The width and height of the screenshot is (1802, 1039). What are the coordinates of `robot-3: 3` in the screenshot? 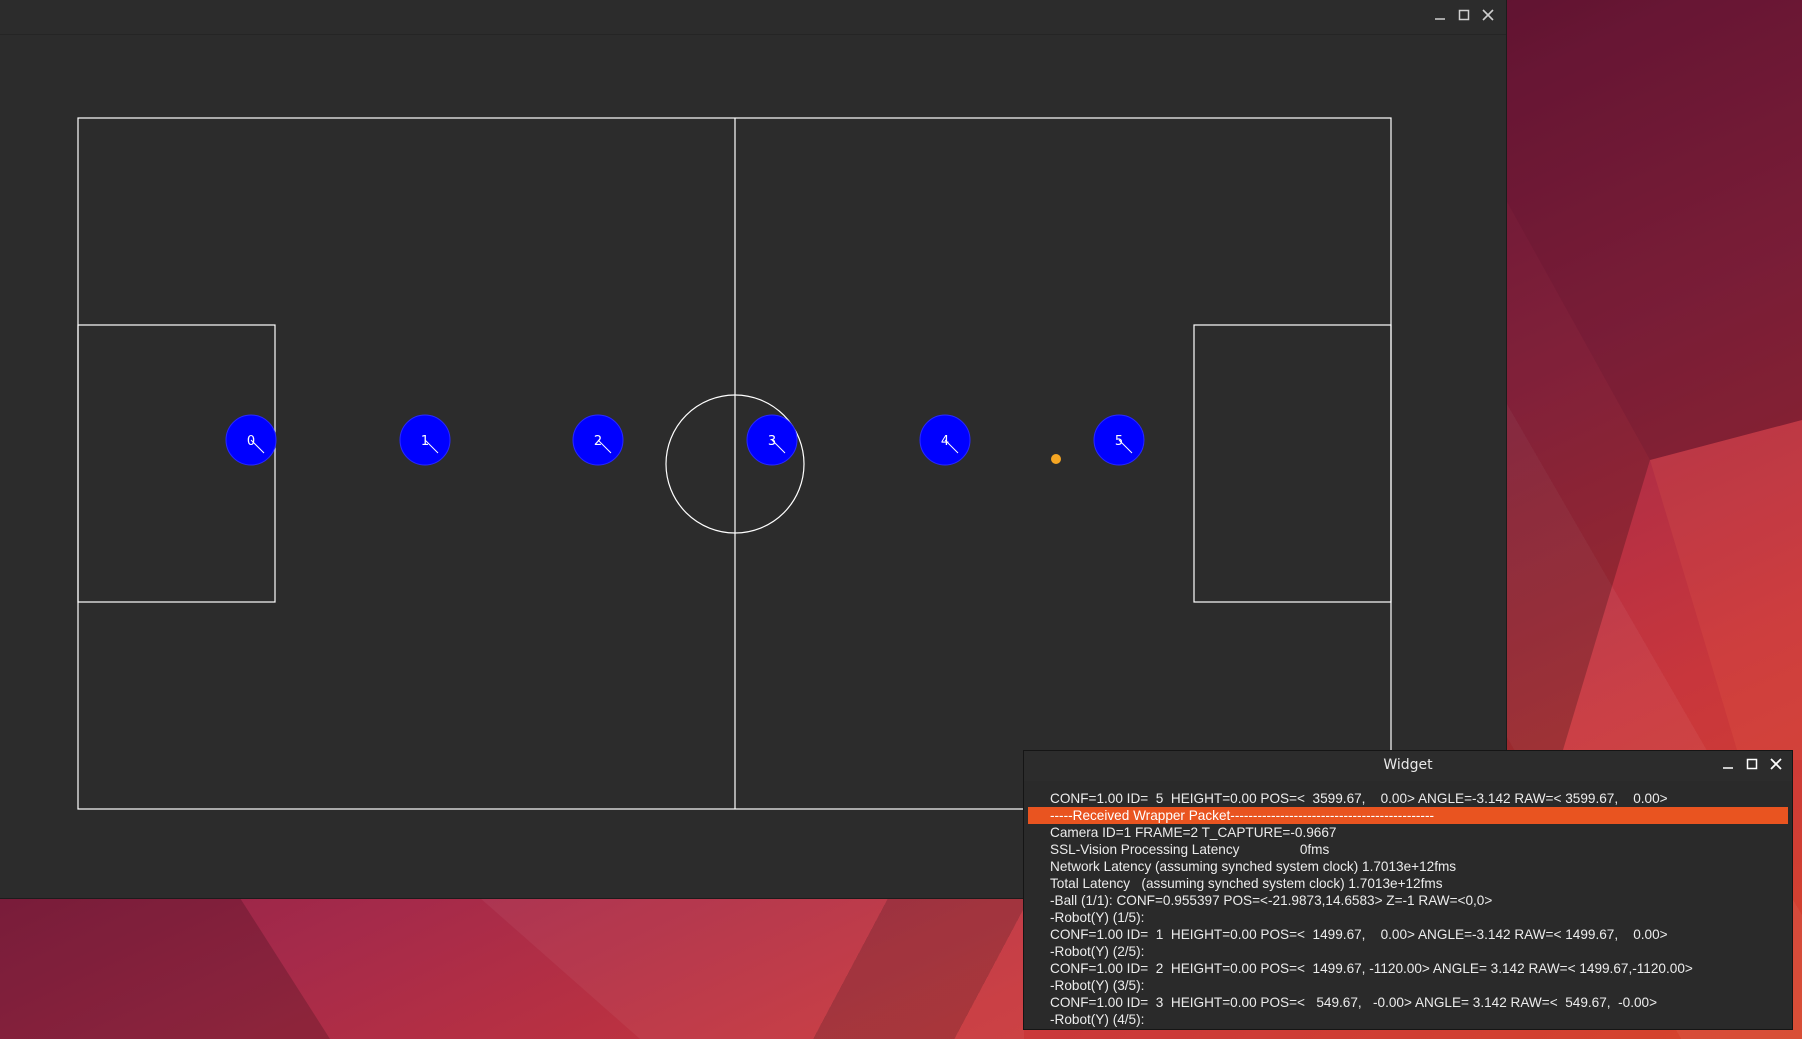 It's located at (772, 440).